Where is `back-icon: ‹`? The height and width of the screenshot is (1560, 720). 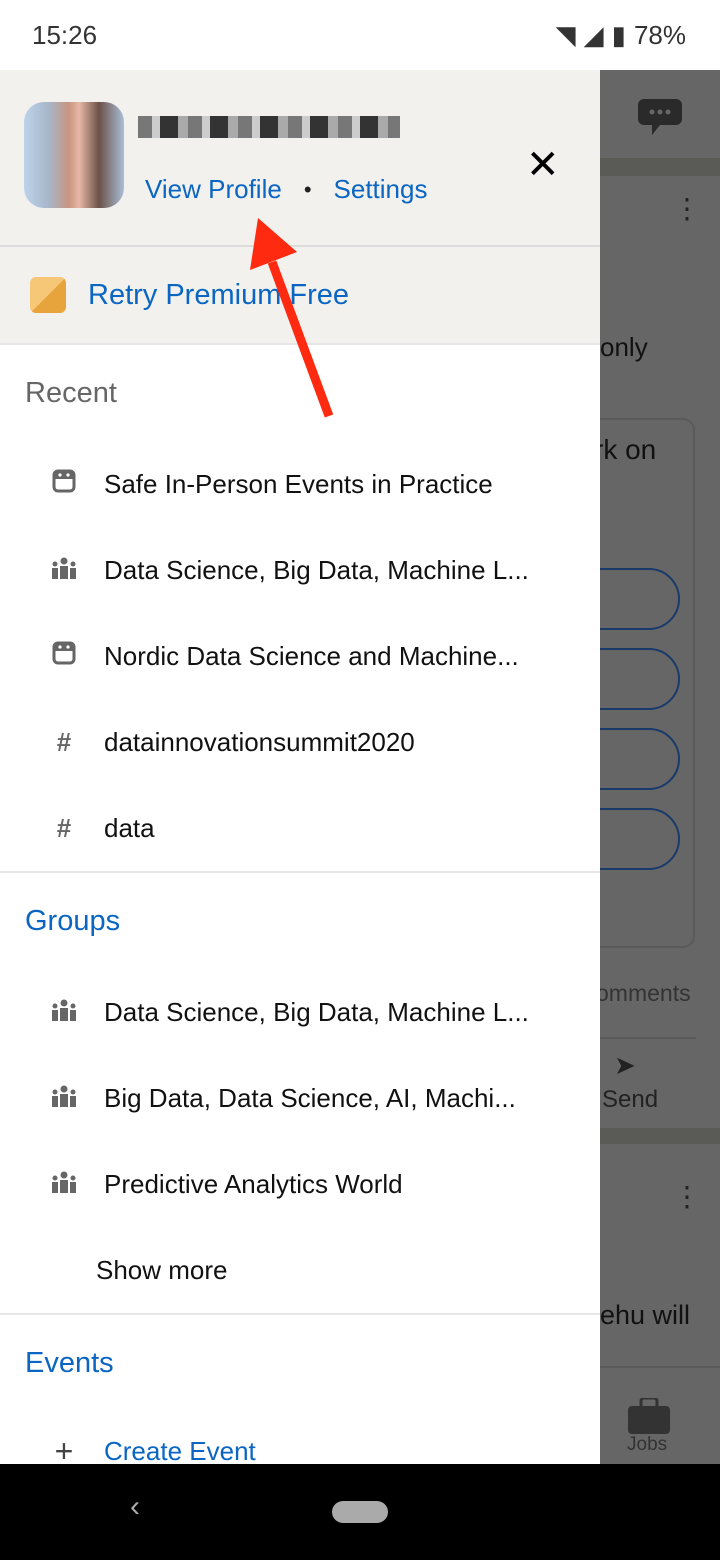
back-icon: ‹ is located at coordinates (135, 1507).